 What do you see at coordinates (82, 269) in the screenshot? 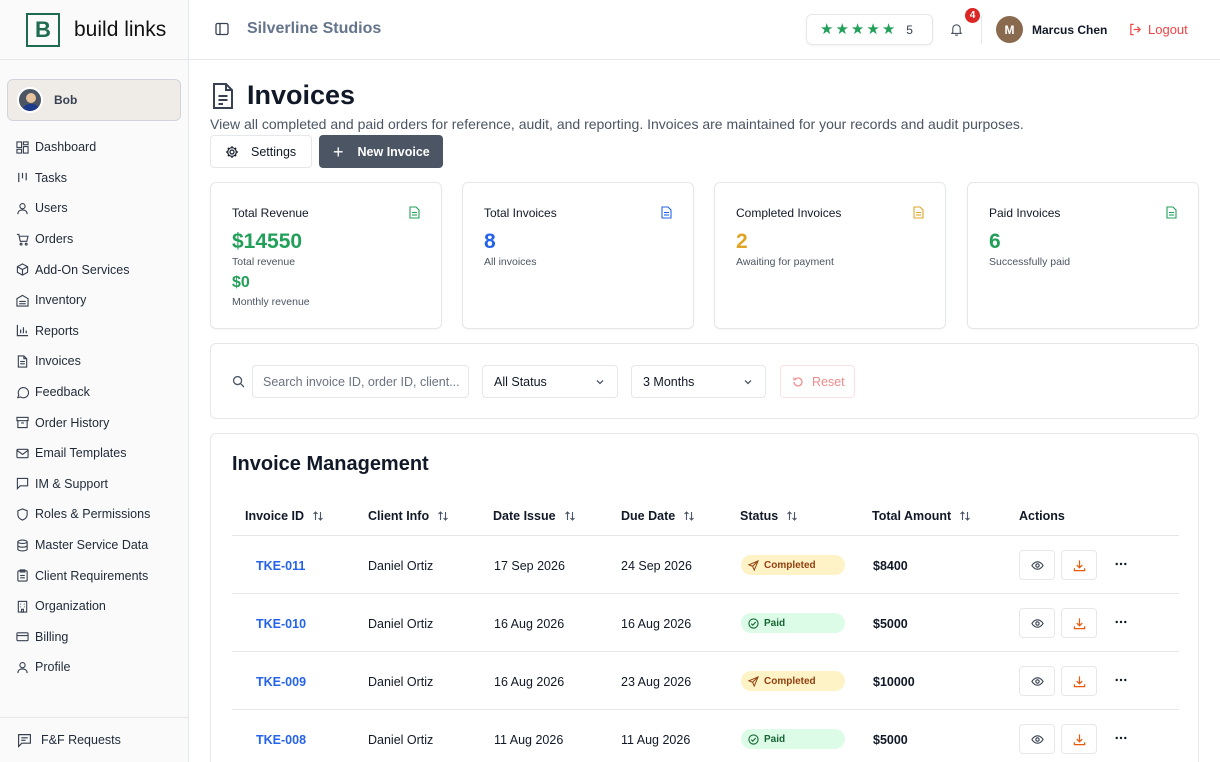
I see `sidebar-item-label: Add-On Services` at bounding box center [82, 269].